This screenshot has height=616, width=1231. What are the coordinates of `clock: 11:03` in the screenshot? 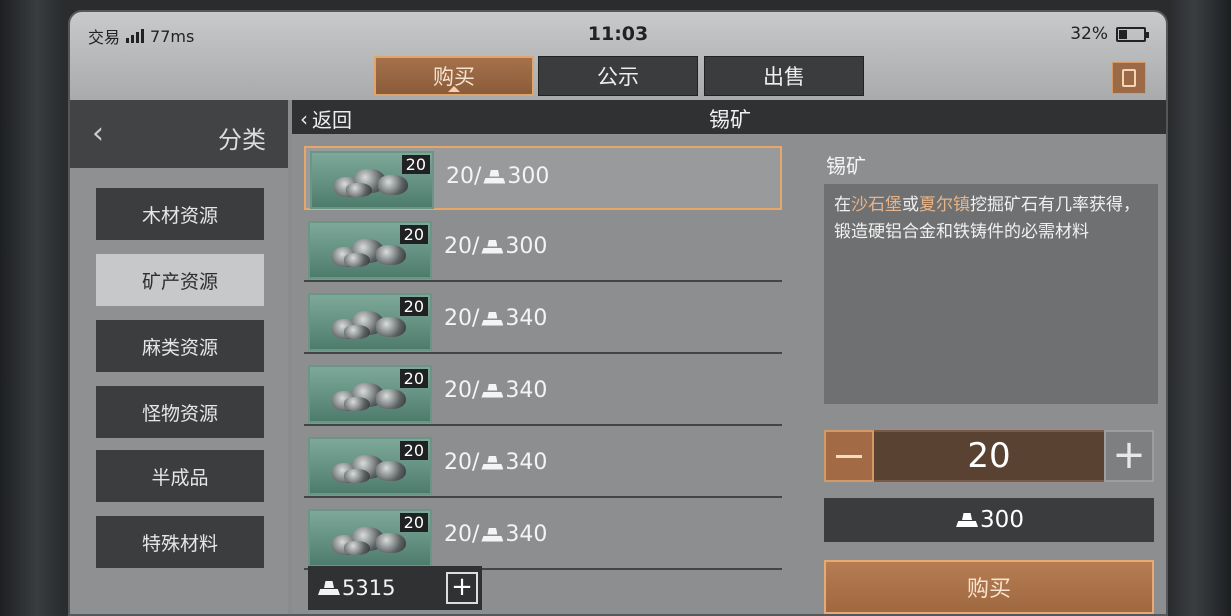 It's located at (618, 34).